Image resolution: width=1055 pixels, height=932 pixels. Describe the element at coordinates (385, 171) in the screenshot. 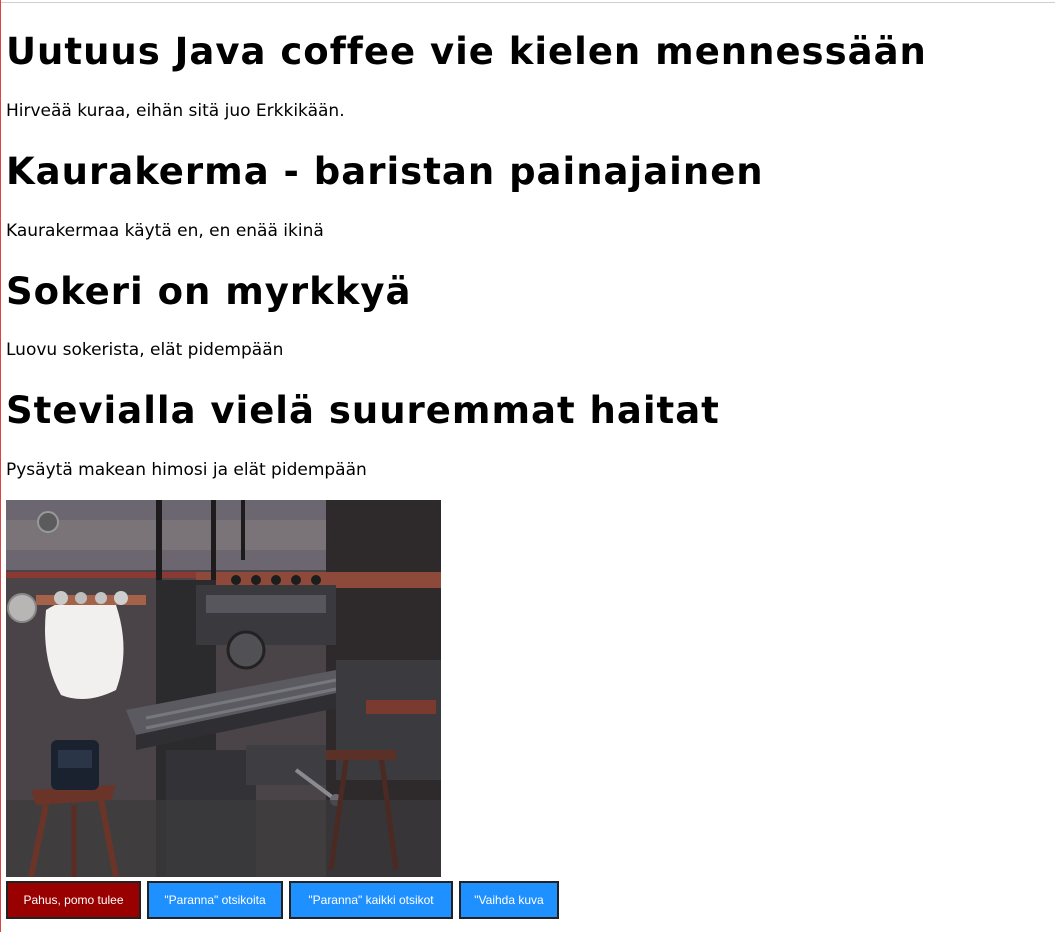

I see `article-2-title: Kaurakerma - baristan painajainen` at that location.